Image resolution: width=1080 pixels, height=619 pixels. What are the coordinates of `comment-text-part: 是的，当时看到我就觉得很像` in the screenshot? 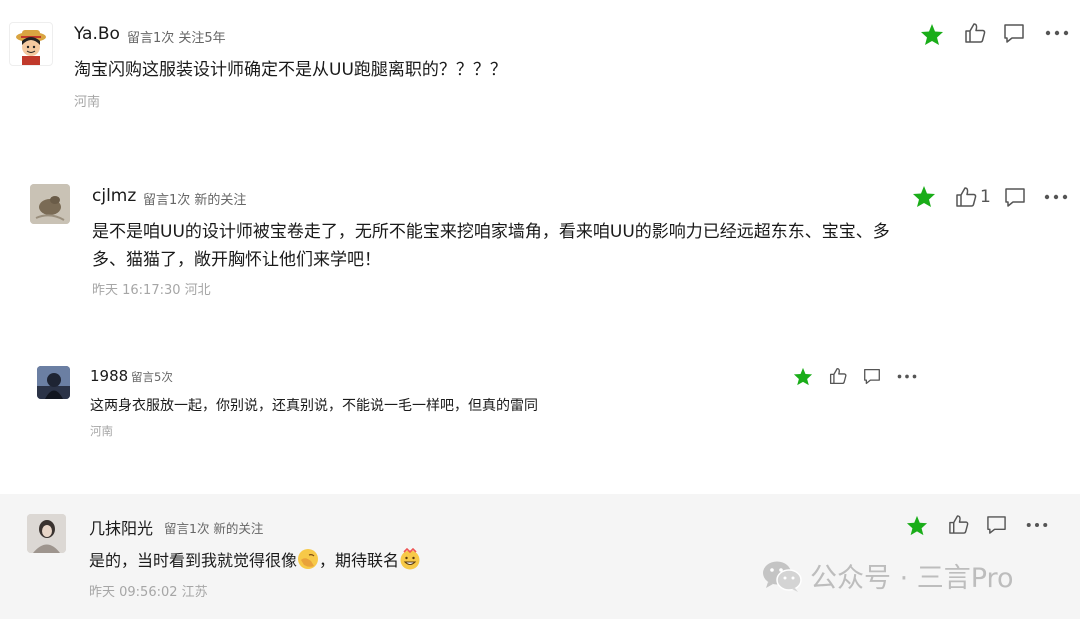 It's located at (193, 560).